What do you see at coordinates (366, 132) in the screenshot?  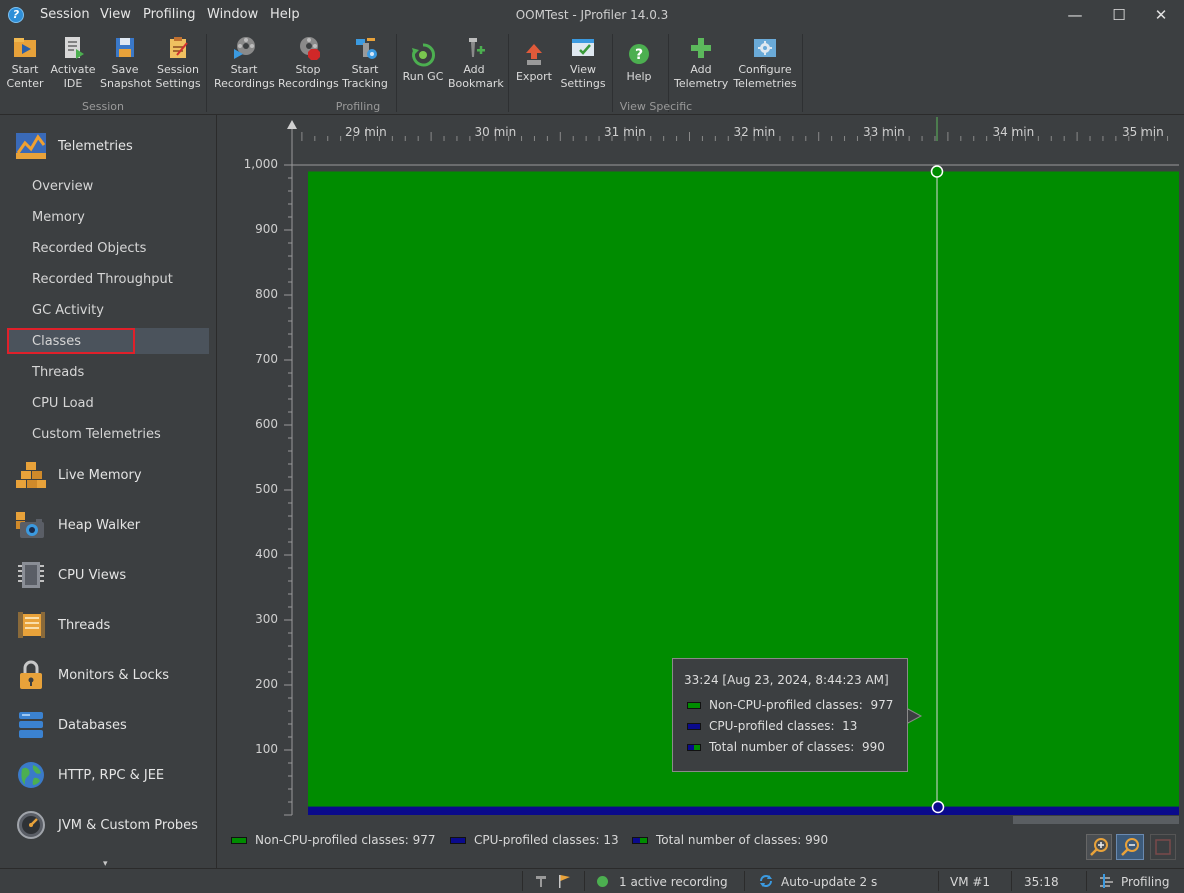 I see `x-tick-label: 29 min` at bounding box center [366, 132].